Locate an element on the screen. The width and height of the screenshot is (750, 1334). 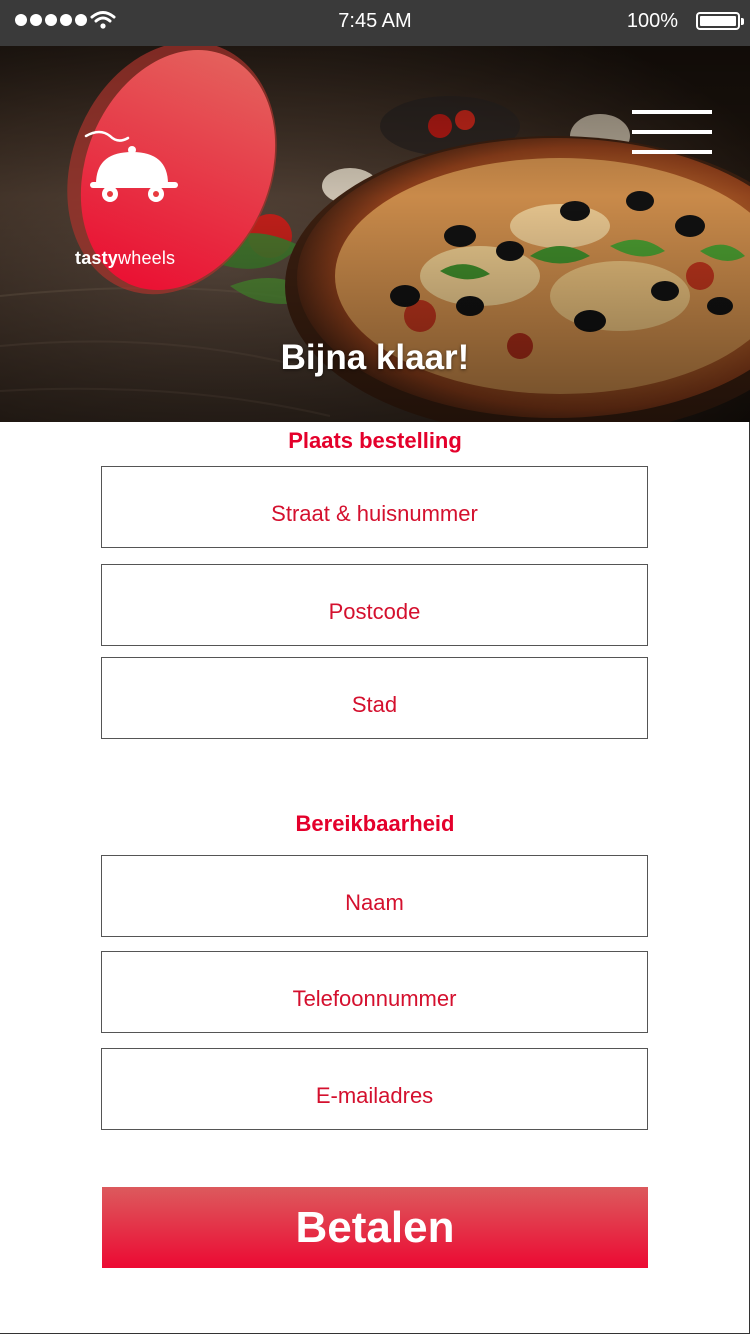
status-bar: 7:45 AM 100% is located at coordinates (375, 23).